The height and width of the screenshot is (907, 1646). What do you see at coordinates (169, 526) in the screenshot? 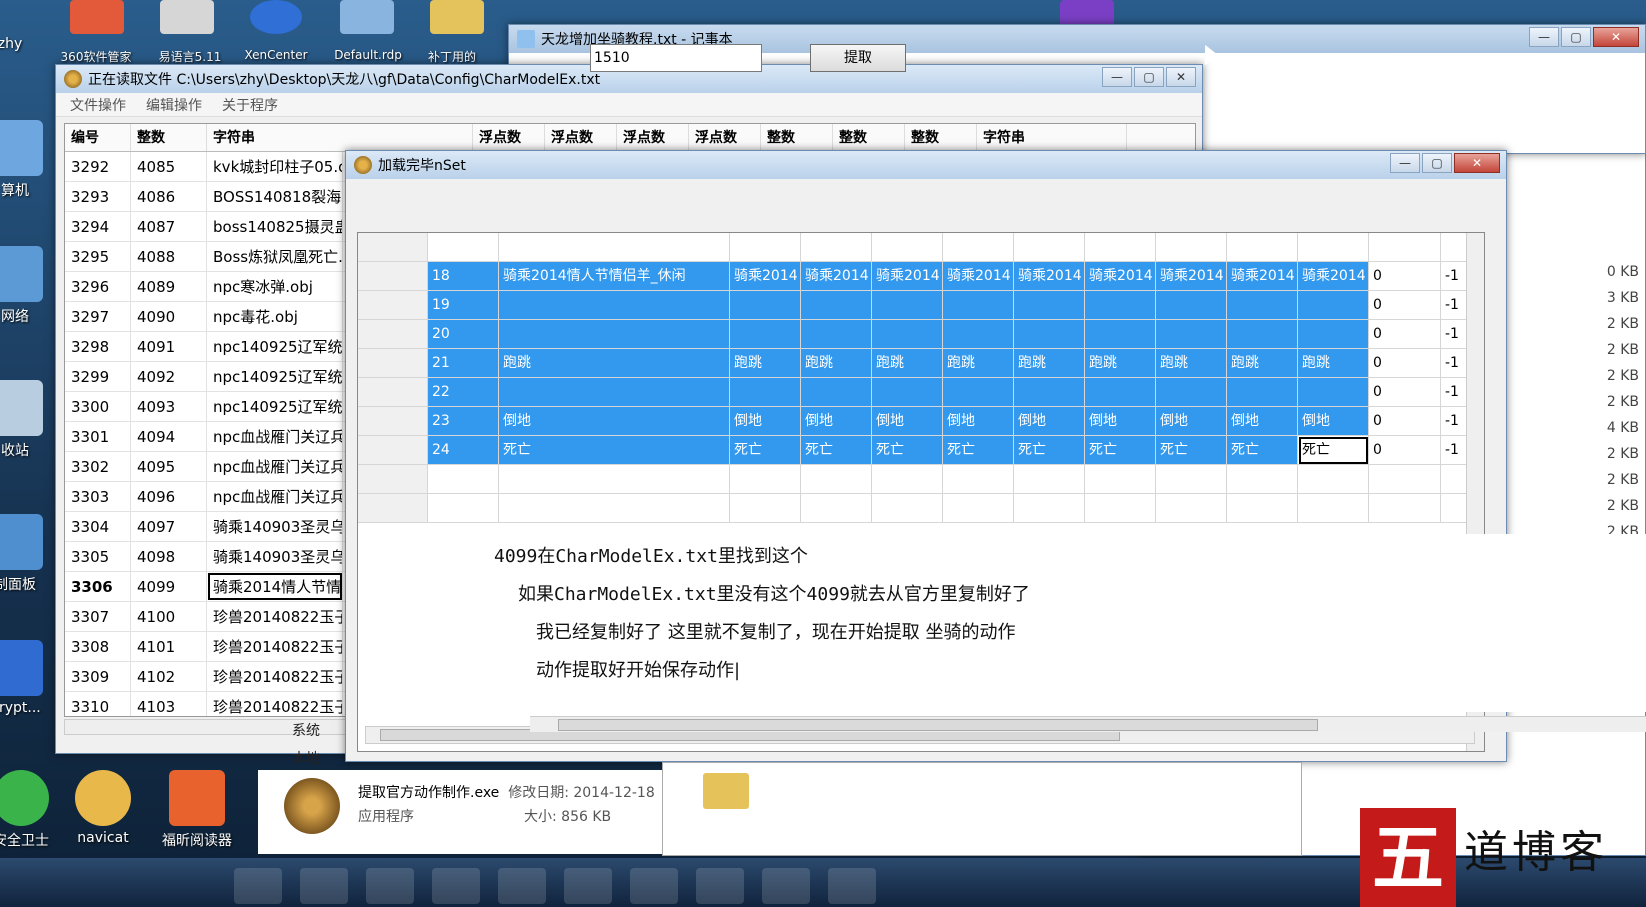
I see `cell-int: 4097` at bounding box center [169, 526].